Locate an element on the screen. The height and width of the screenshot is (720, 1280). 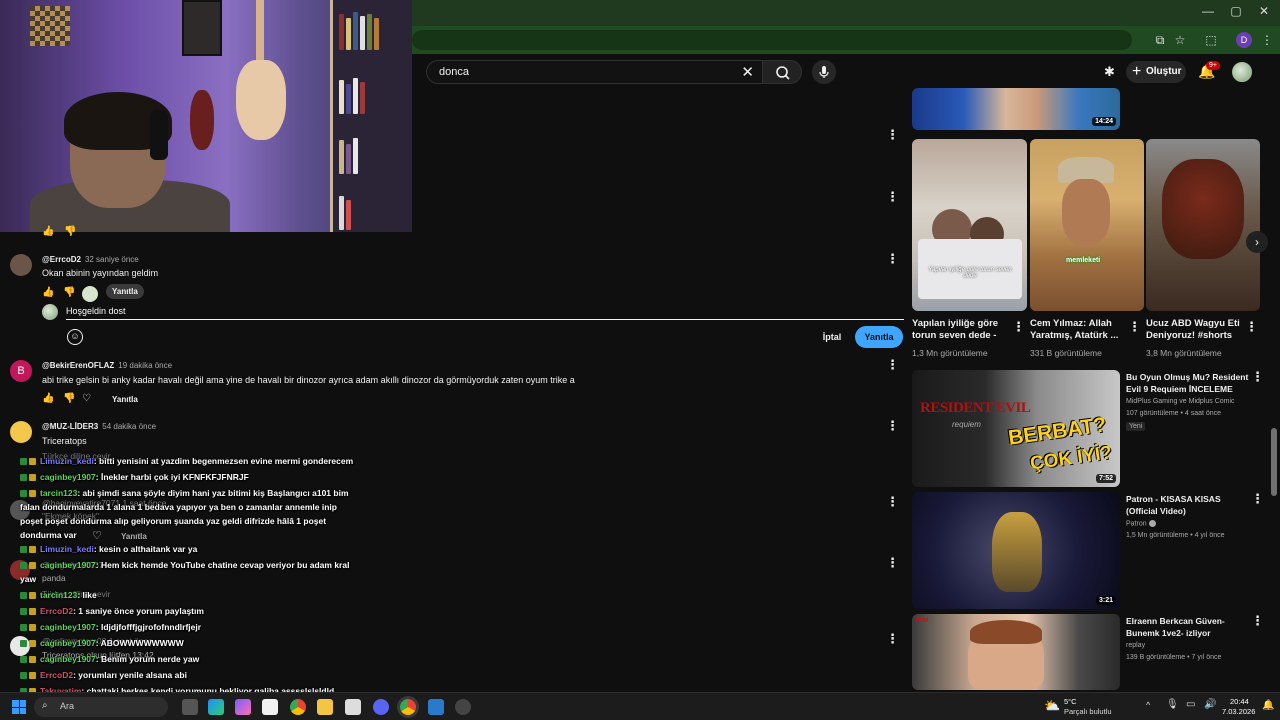
weather-temperature: 5°C is located at coordinates (1070, 701).